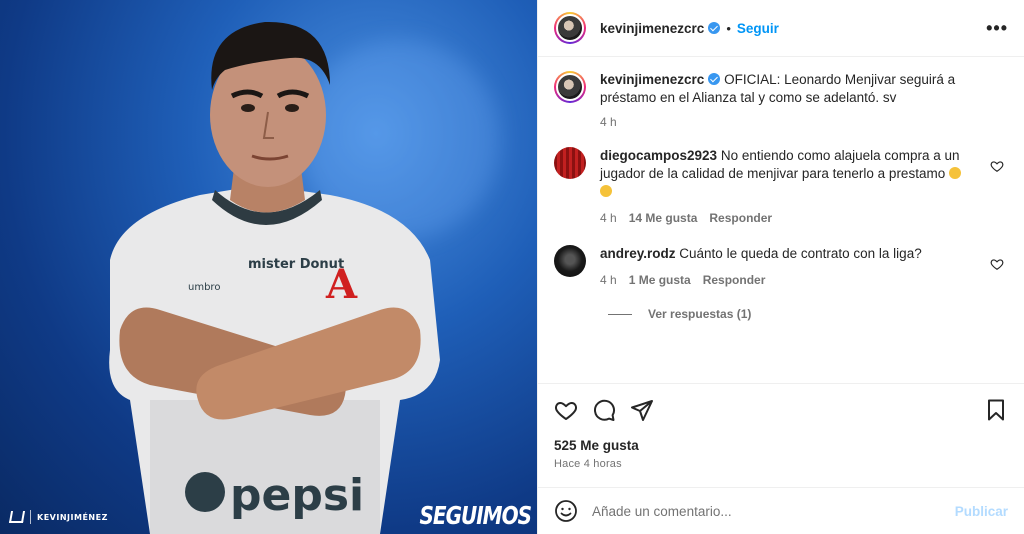 The height and width of the screenshot is (534, 1024). What do you see at coordinates (570, 28) in the screenshot?
I see `author-avatar` at bounding box center [570, 28].